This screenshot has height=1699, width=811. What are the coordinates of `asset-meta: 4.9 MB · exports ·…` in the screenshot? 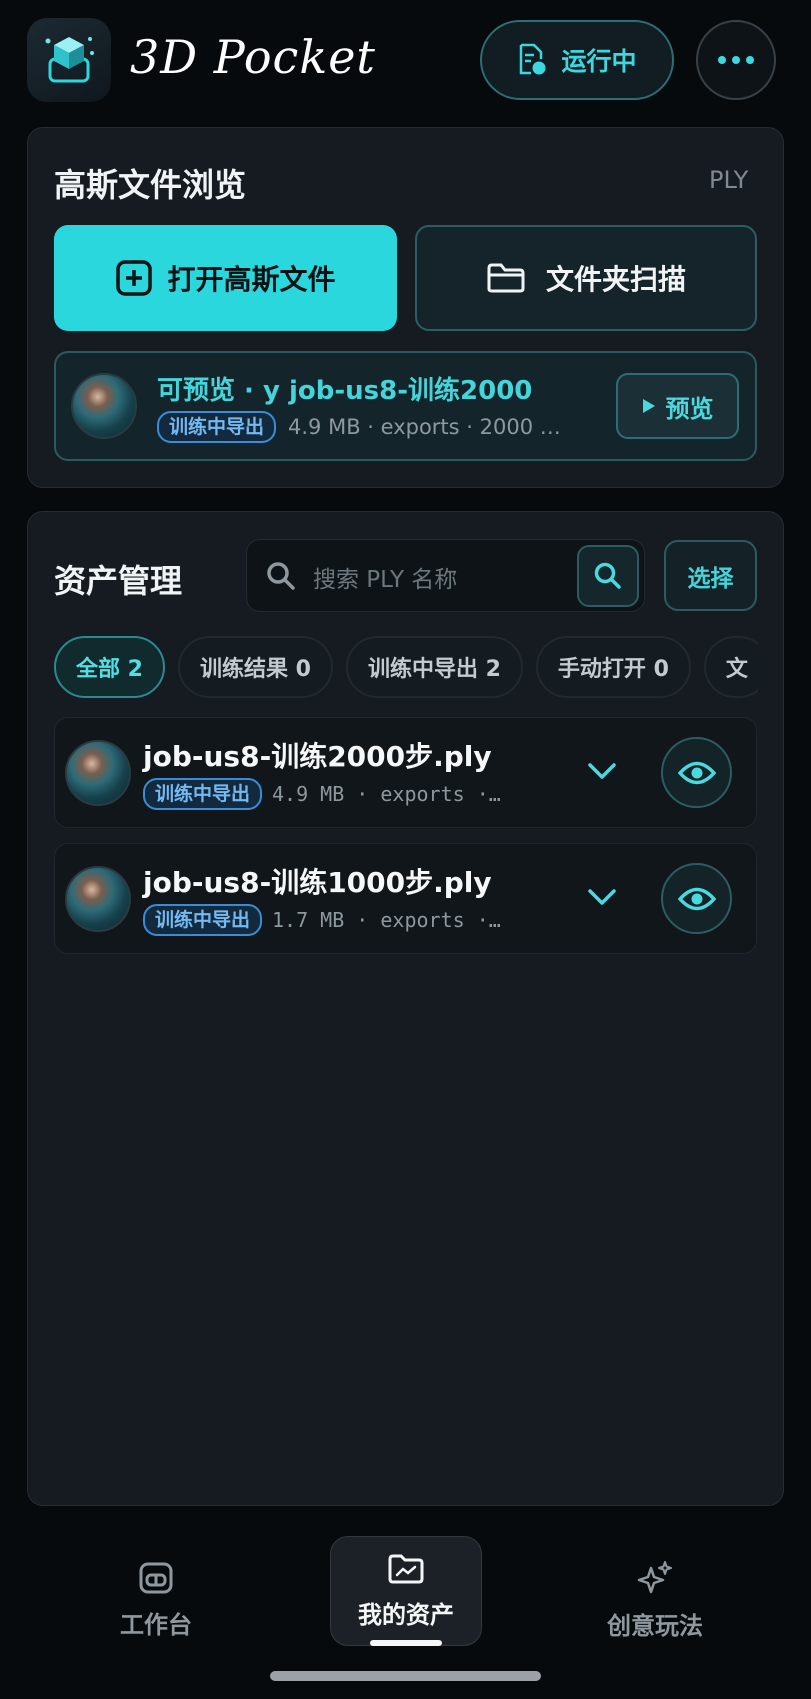 It's located at (386, 794).